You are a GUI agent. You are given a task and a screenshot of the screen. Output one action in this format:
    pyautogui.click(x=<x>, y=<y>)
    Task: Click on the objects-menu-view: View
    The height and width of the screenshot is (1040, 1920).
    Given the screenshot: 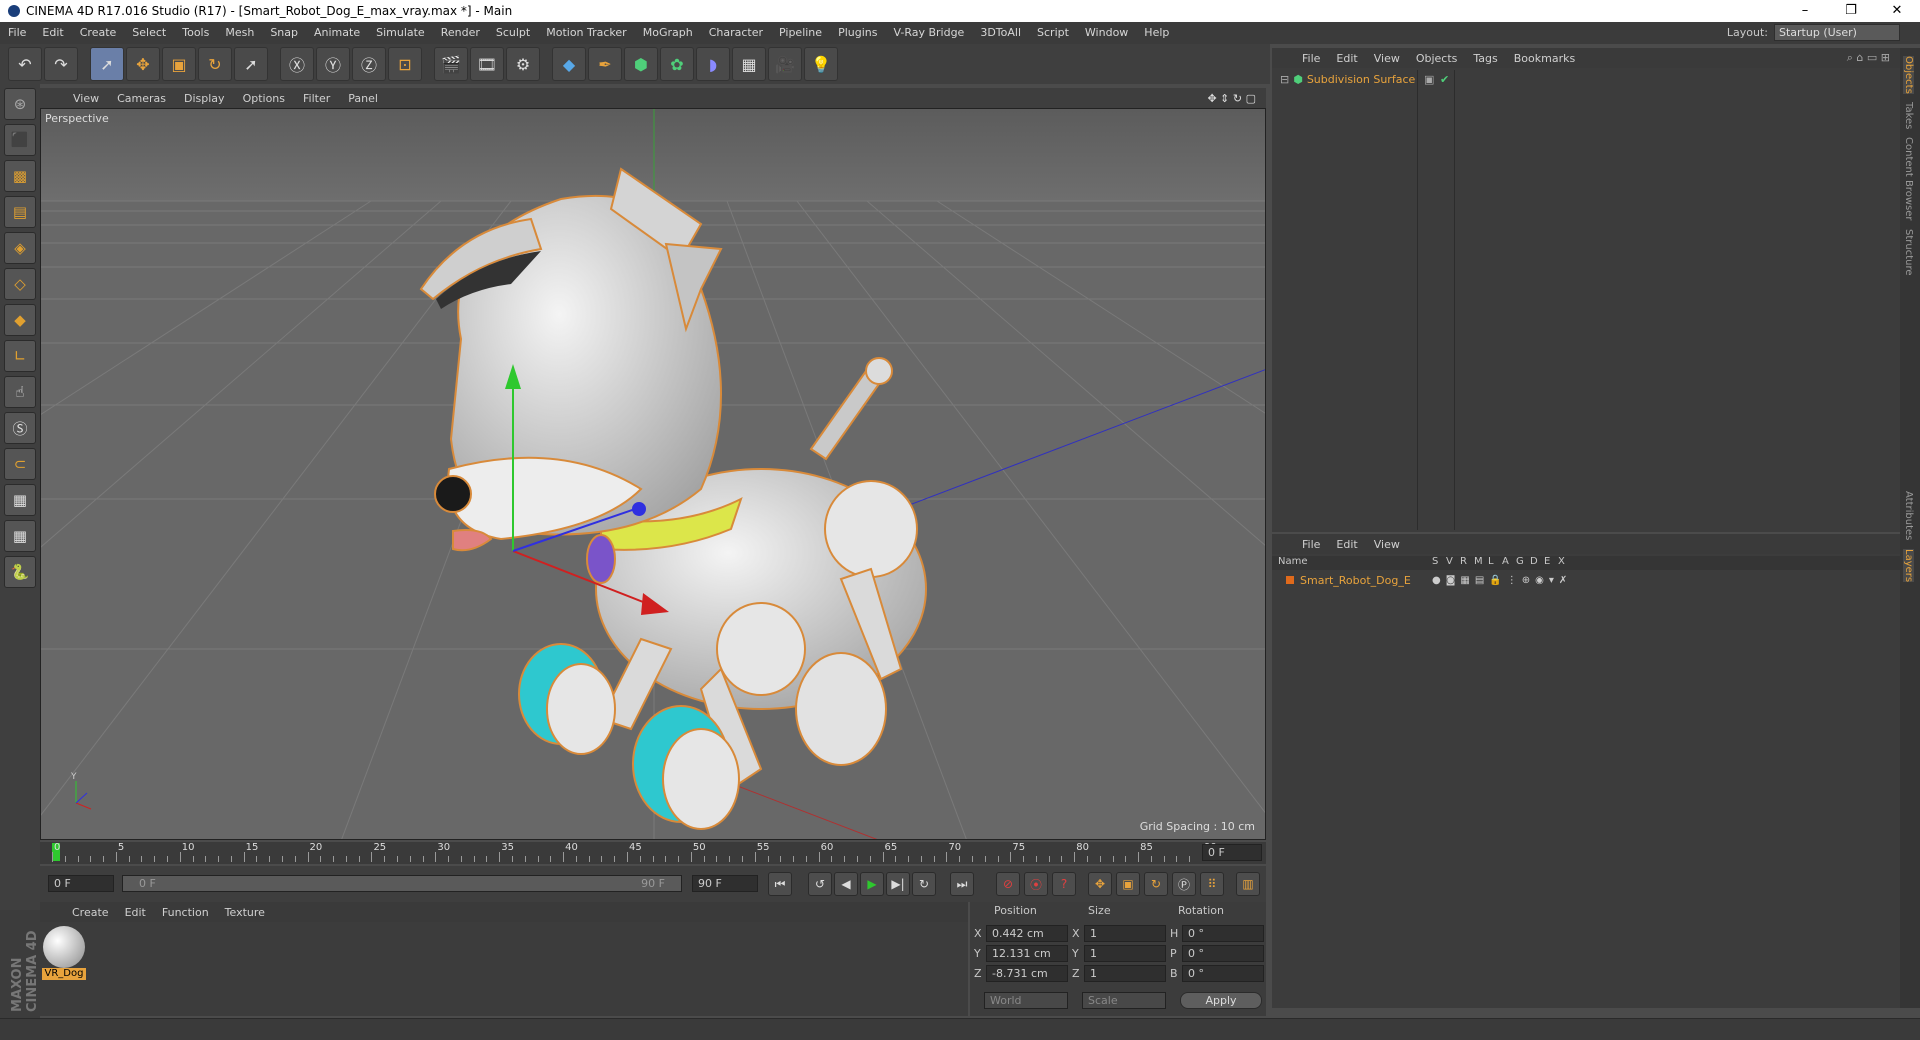 What is the action you would take?
    pyautogui.click(x=1387, y=58)
    